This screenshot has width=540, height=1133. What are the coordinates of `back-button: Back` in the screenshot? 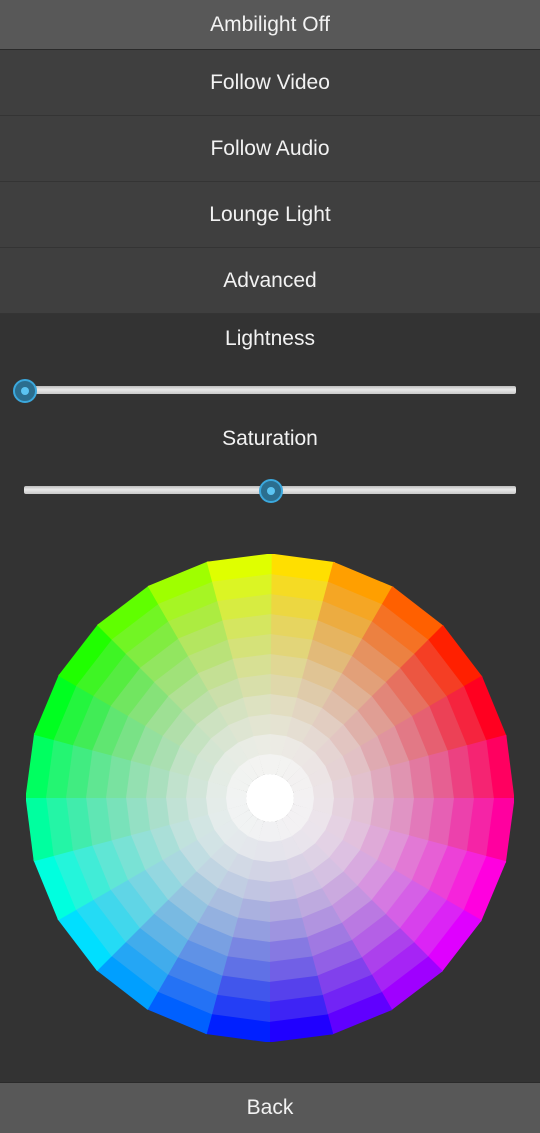 It's located at (270, 1107).